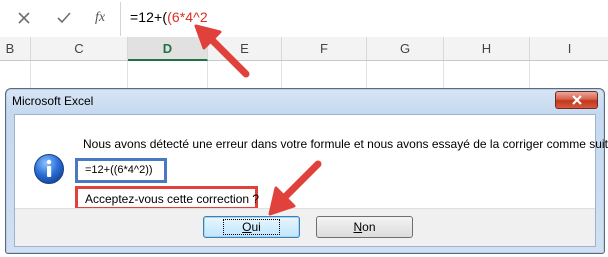  I want to click on formula-input: =12+((6*4^2, so click(364, 18).